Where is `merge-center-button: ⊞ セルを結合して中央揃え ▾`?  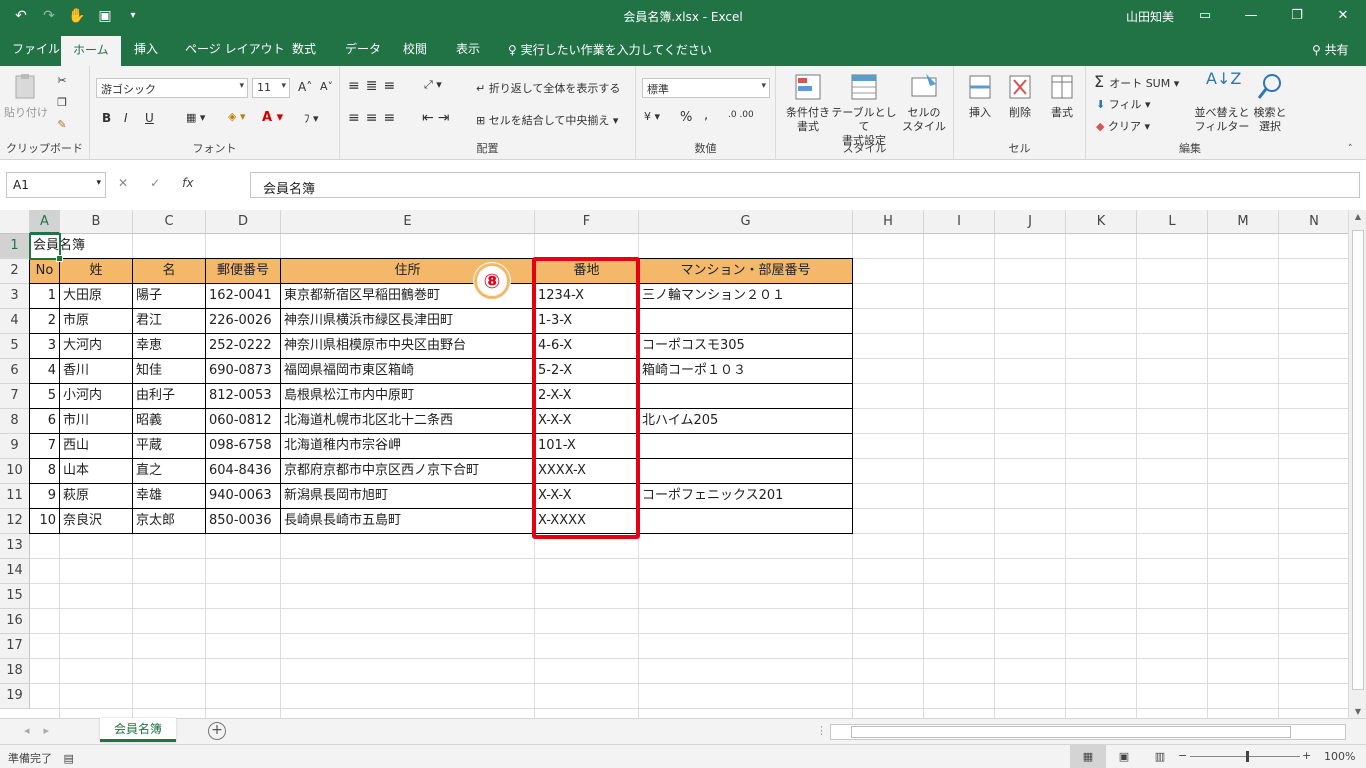
merge-center-button: ⊞ セルを結合して中央揃え ▾ is located at coordinates (547, 120).